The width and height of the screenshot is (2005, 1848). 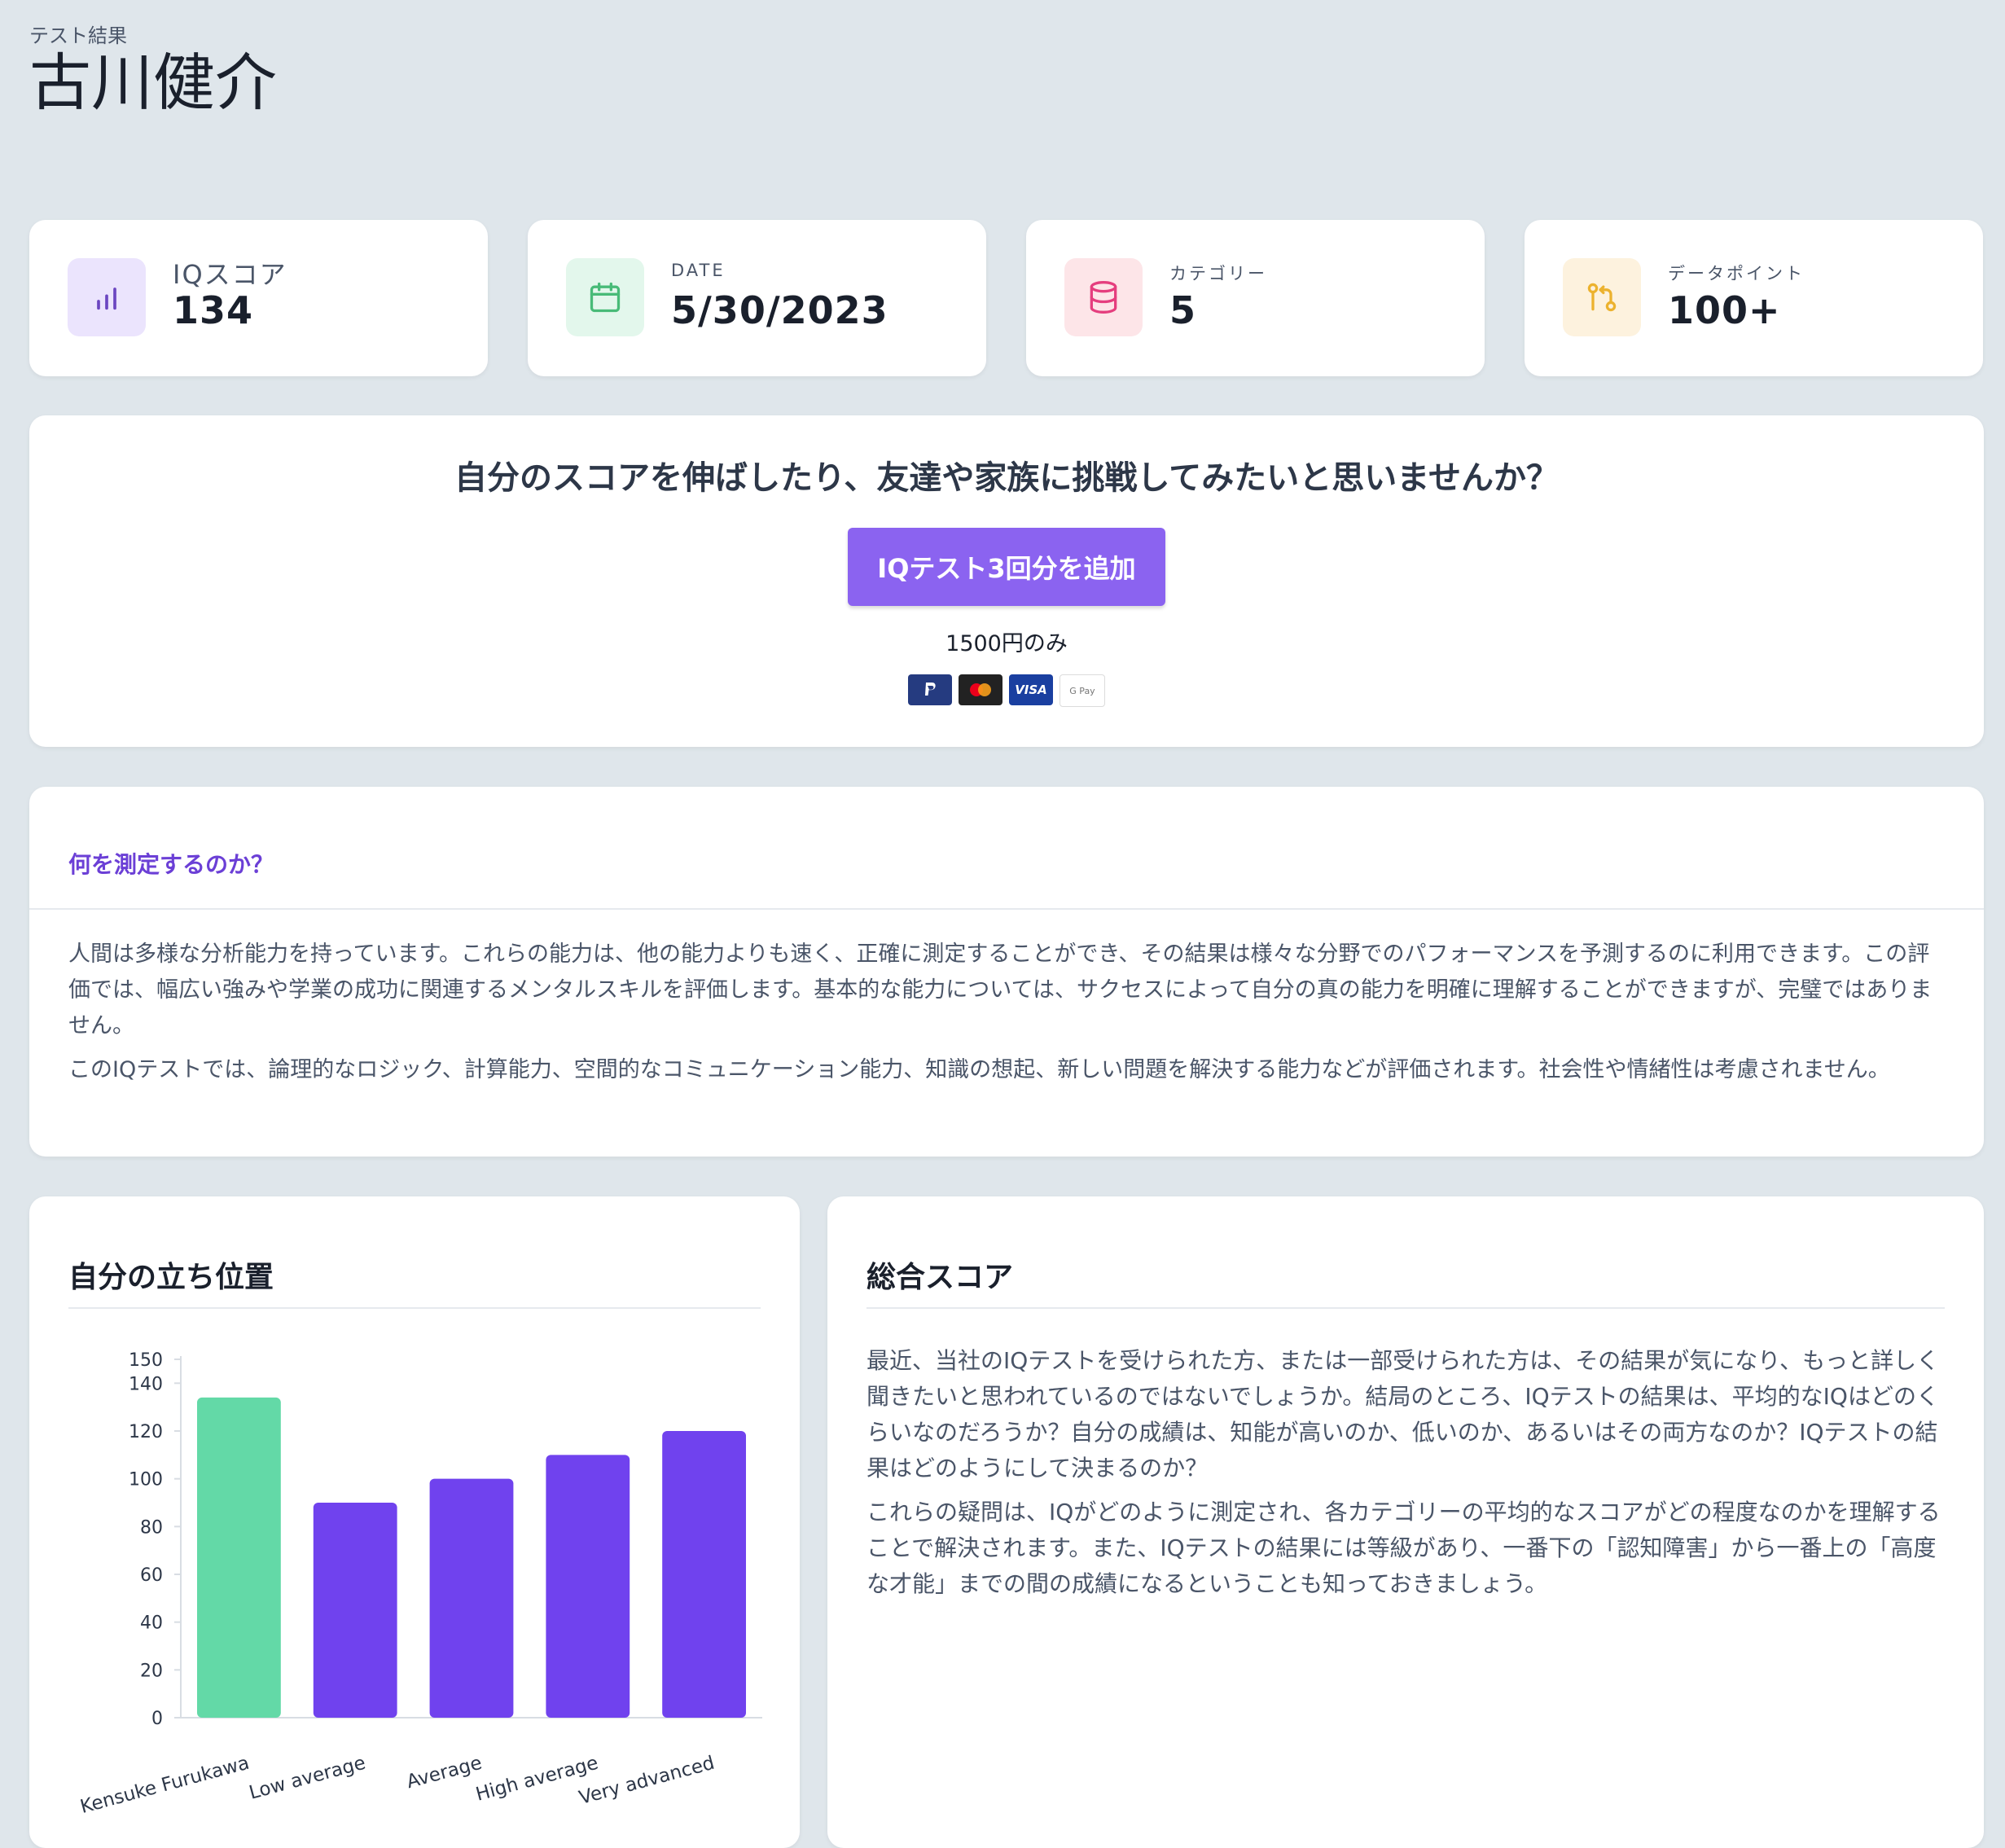 I want to click on x-tick-label: Low average, so click(x=307, y=1779).